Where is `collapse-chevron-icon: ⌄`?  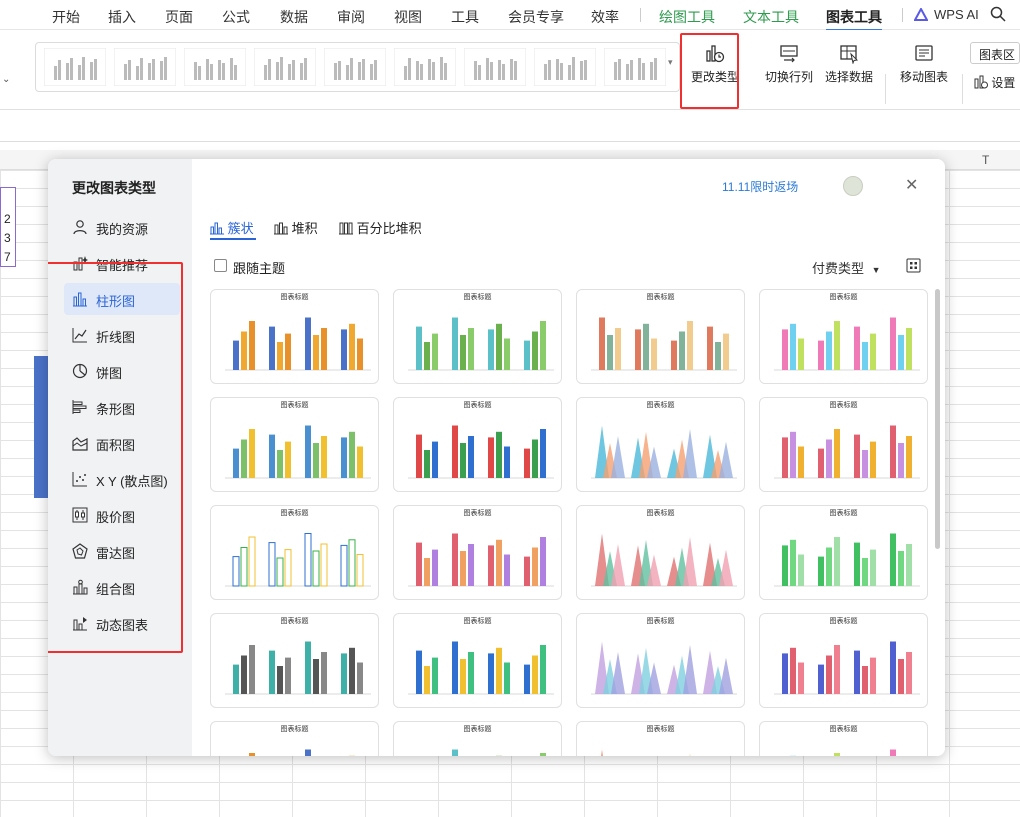 collapse-chevron-icon: ⌄ is located at coordinates (6, 79).